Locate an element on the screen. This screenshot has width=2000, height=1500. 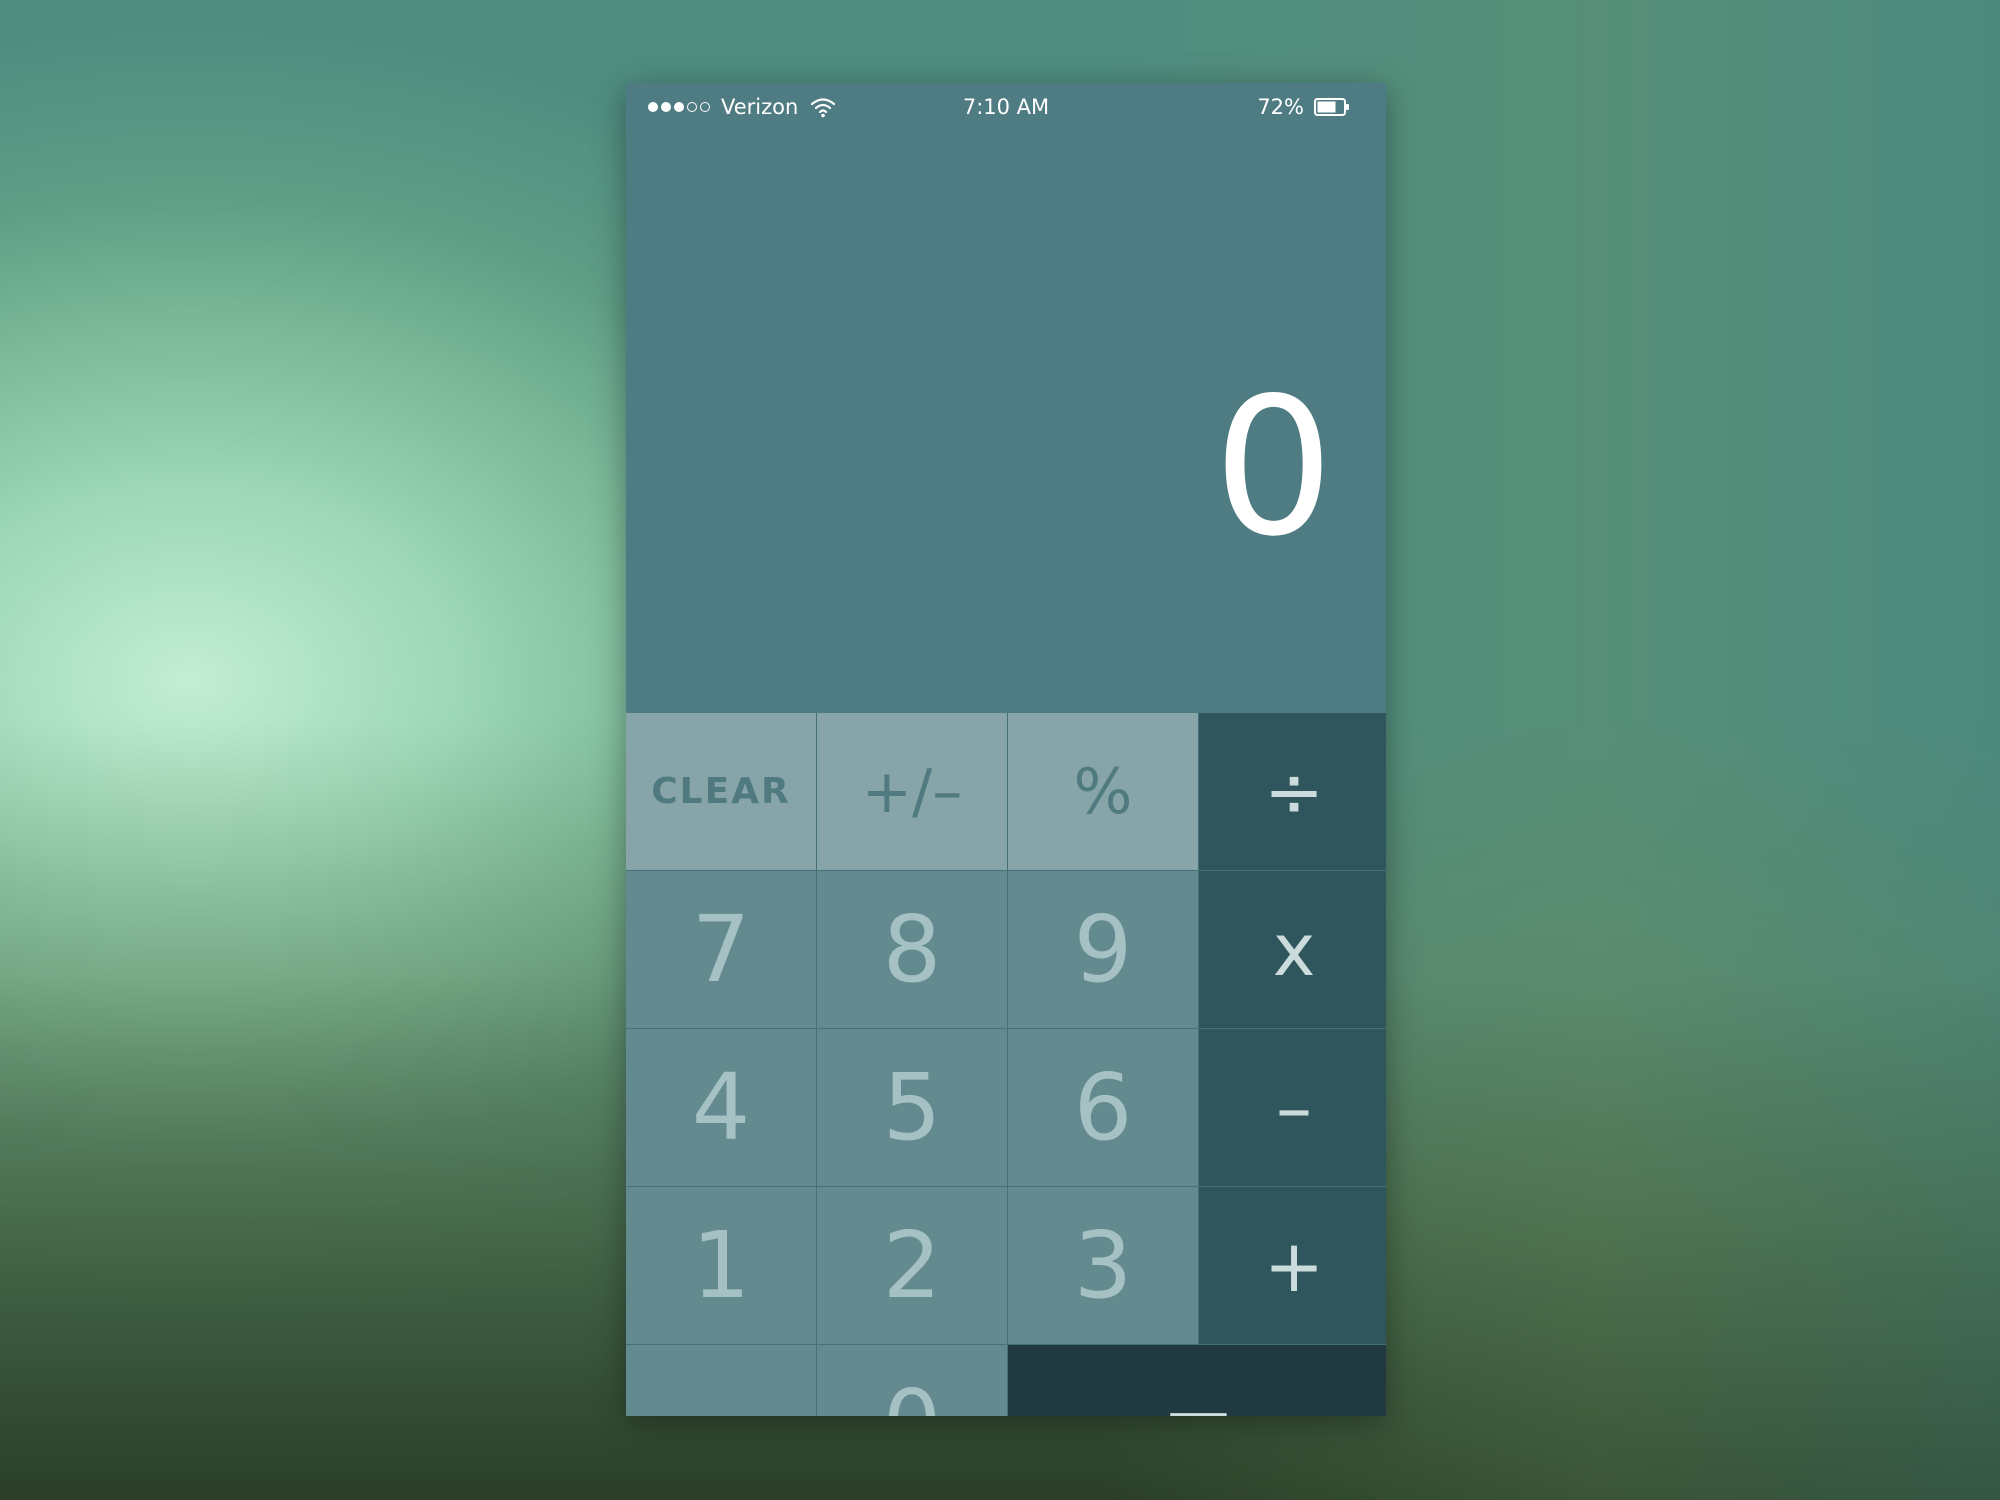
clear-button: CLEAR is located at coordinates (721, 791).